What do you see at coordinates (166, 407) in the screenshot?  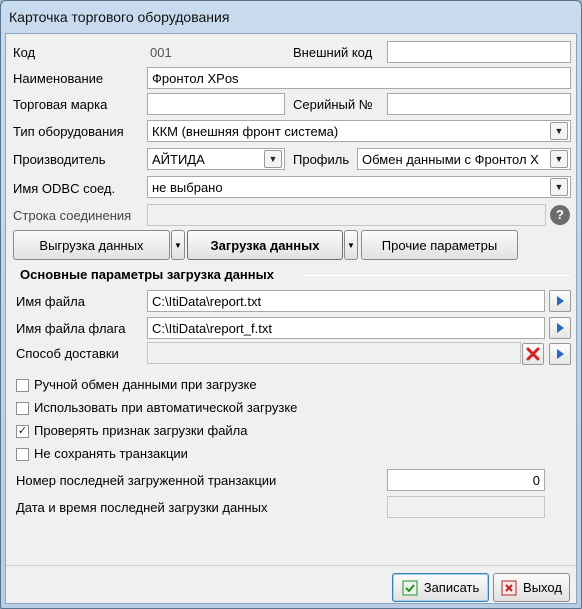 I see `auto-load-label: Использовать при автоматической загрузке` at bounding box center [166, 407].